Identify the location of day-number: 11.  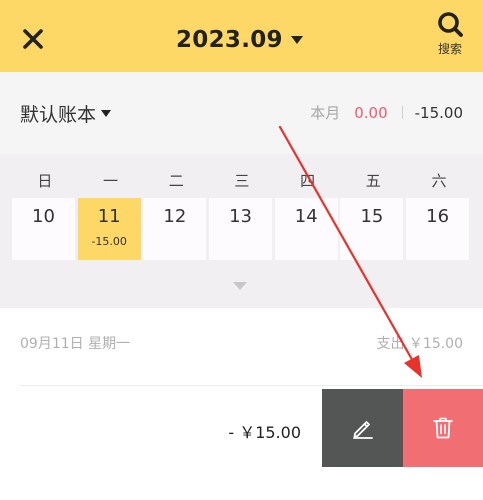
(109, 216).